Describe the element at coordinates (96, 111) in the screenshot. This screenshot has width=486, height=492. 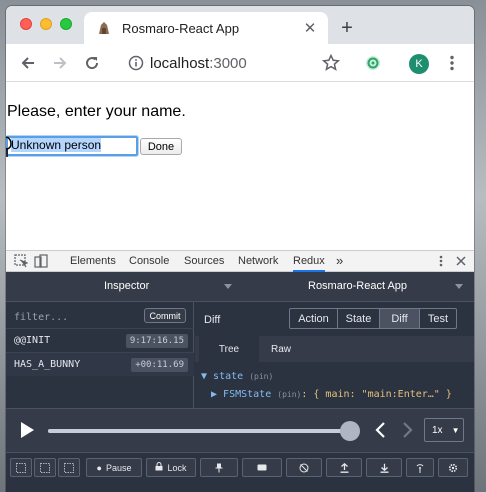
I see `page-heading: Please, enter your name.` at that location.